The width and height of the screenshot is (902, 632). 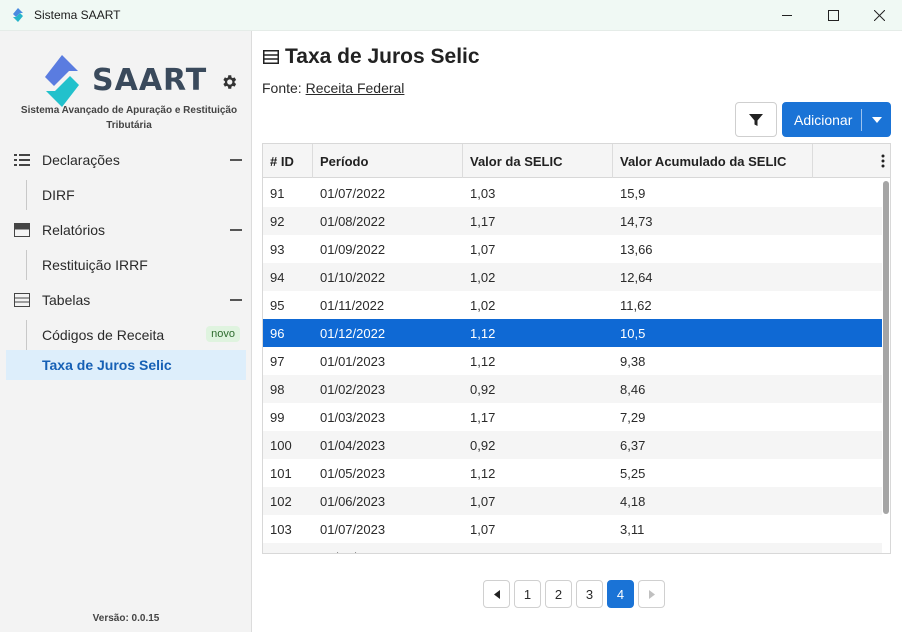 I want to click on list-icon, so click(x=22, y=160).